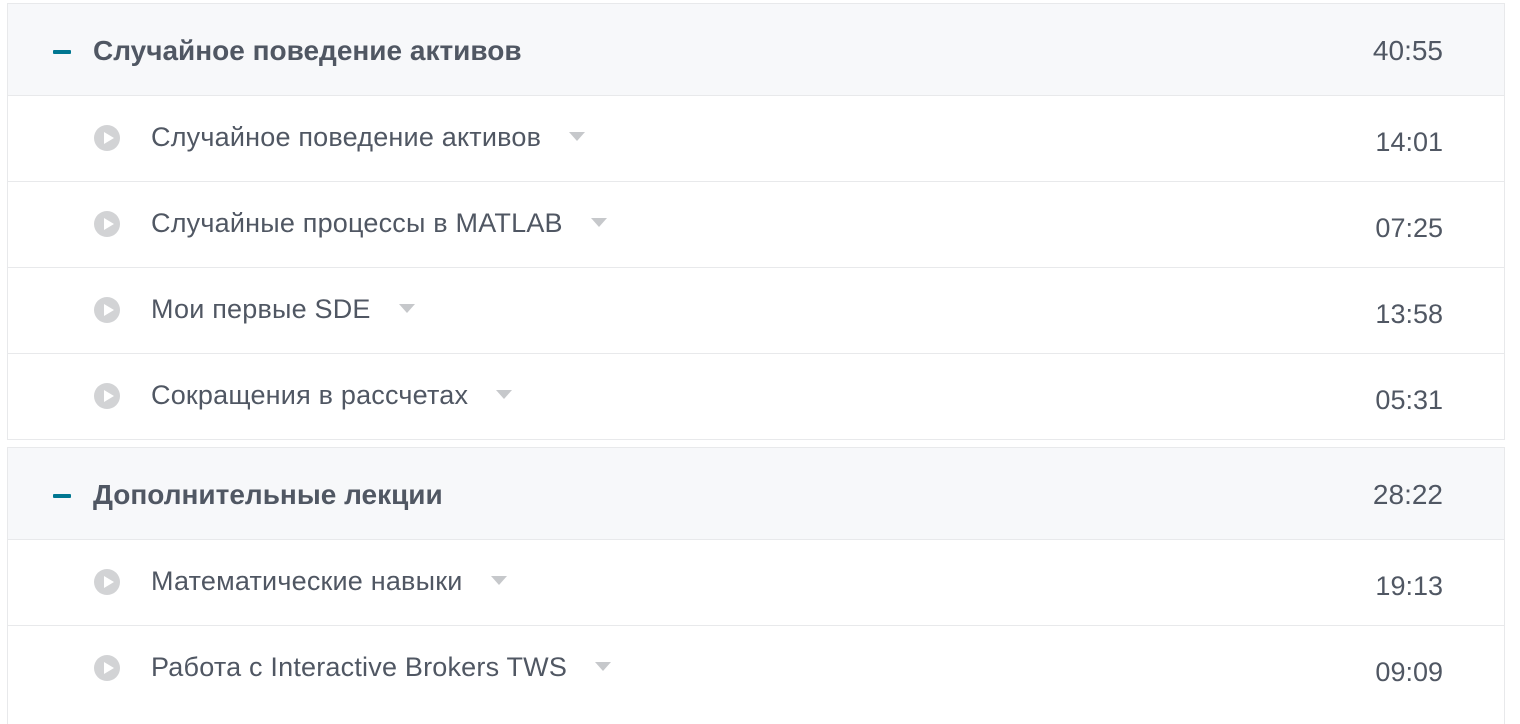 The image size is (1520, 724). I want to click on lecture-title: Случайное поведение активов, so click(346, 137).